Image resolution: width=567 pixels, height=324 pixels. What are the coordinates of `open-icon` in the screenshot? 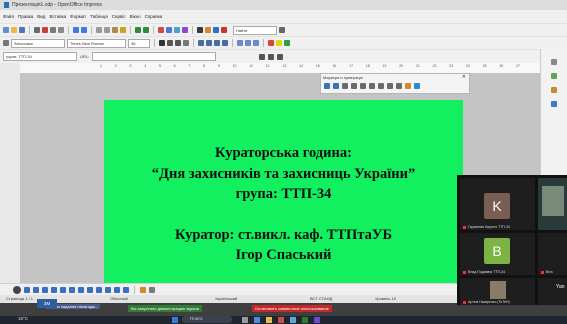 It's located at (14, 30).